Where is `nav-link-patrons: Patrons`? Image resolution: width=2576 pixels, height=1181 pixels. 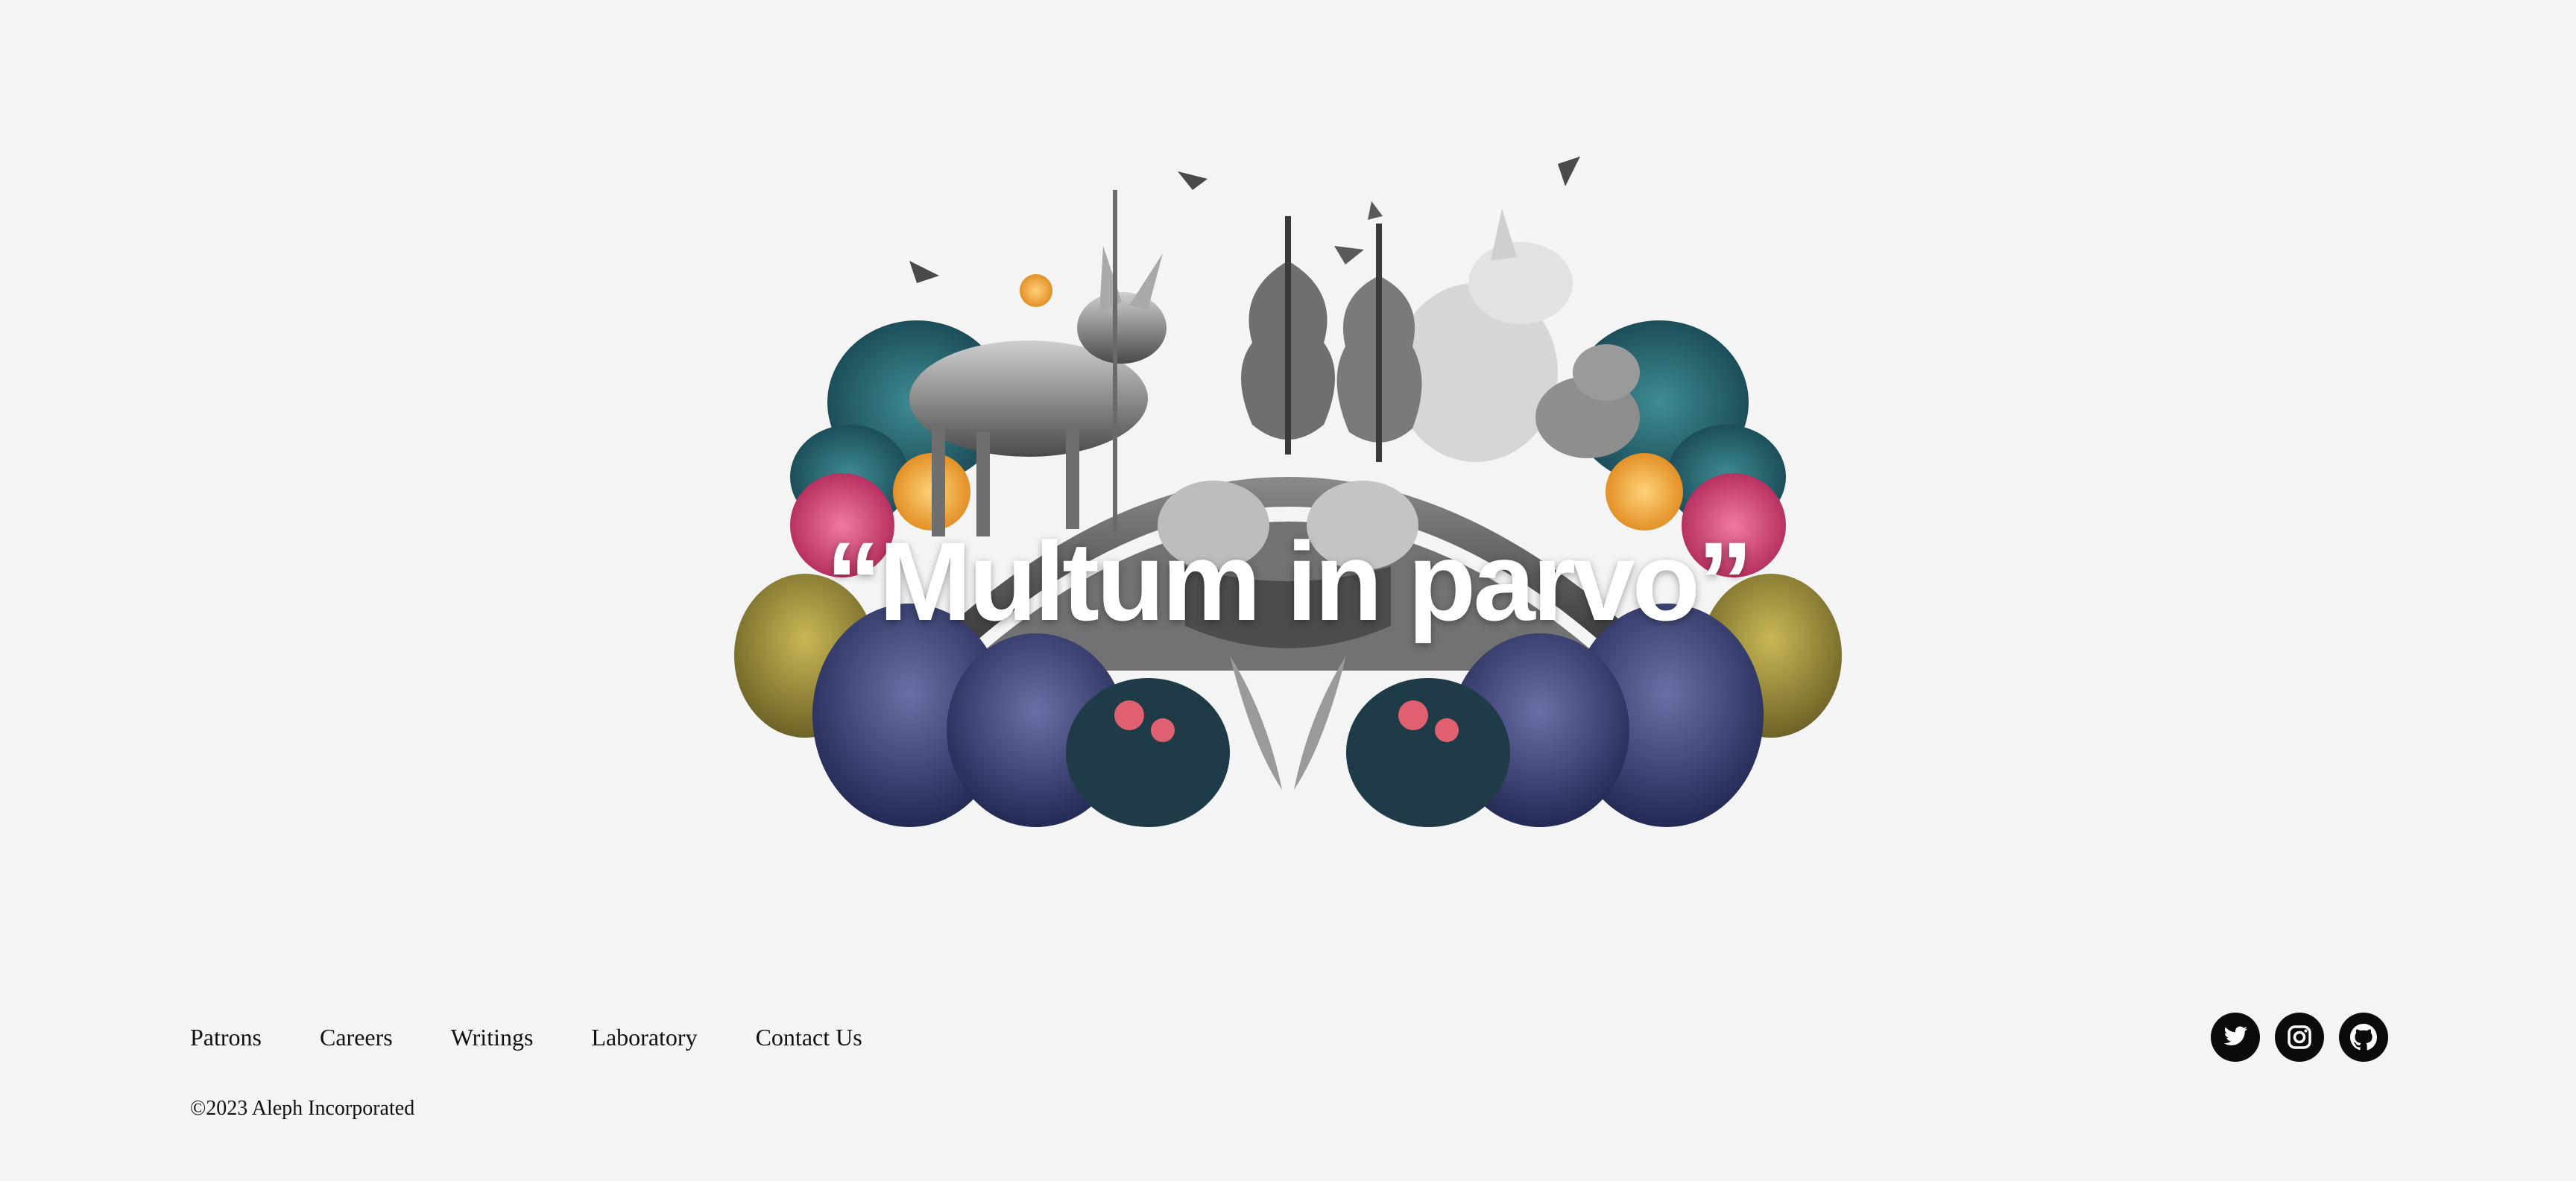
nav-link-patrons: Patrons is located at coordinates (226, 1037).